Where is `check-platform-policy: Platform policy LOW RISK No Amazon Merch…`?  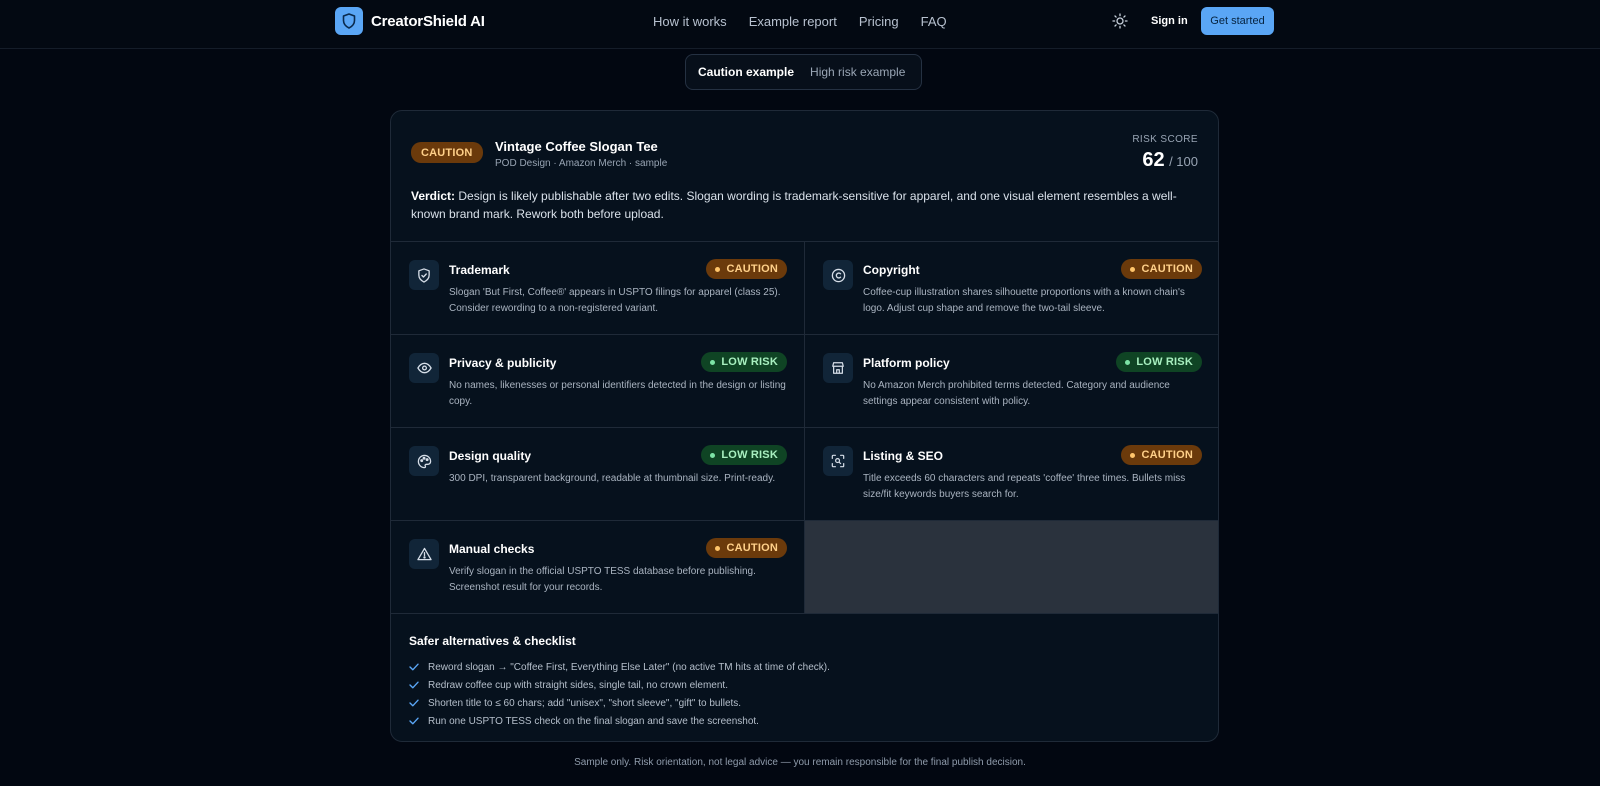
check-platform-policy: Platform policy LOW RISK No Amazon Merch… is located at coordinates (1011, 381).